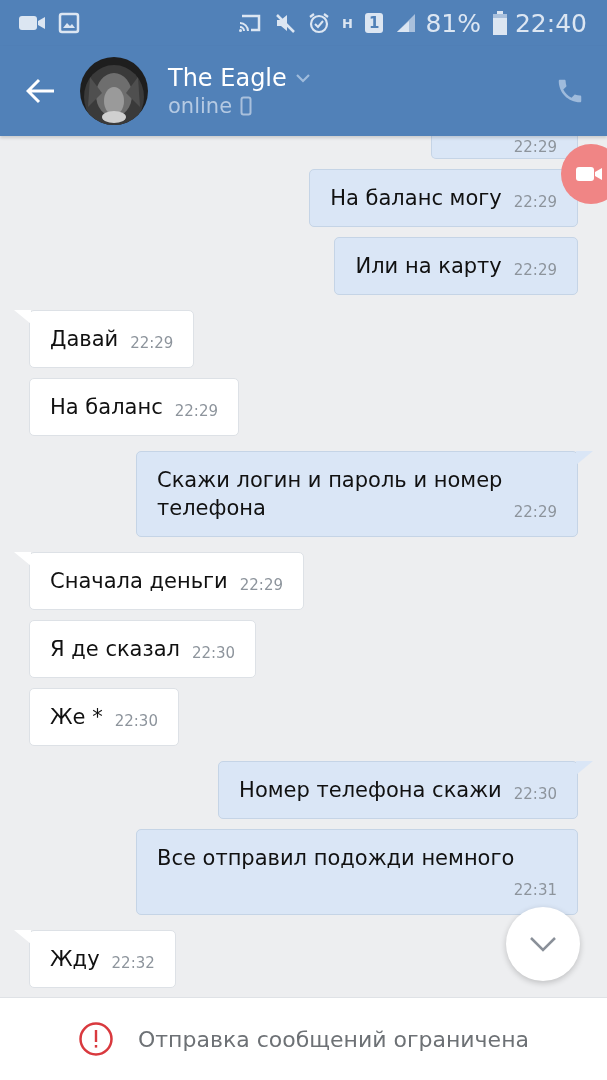  I want to click on scroll-down-button, so click(543, 944).